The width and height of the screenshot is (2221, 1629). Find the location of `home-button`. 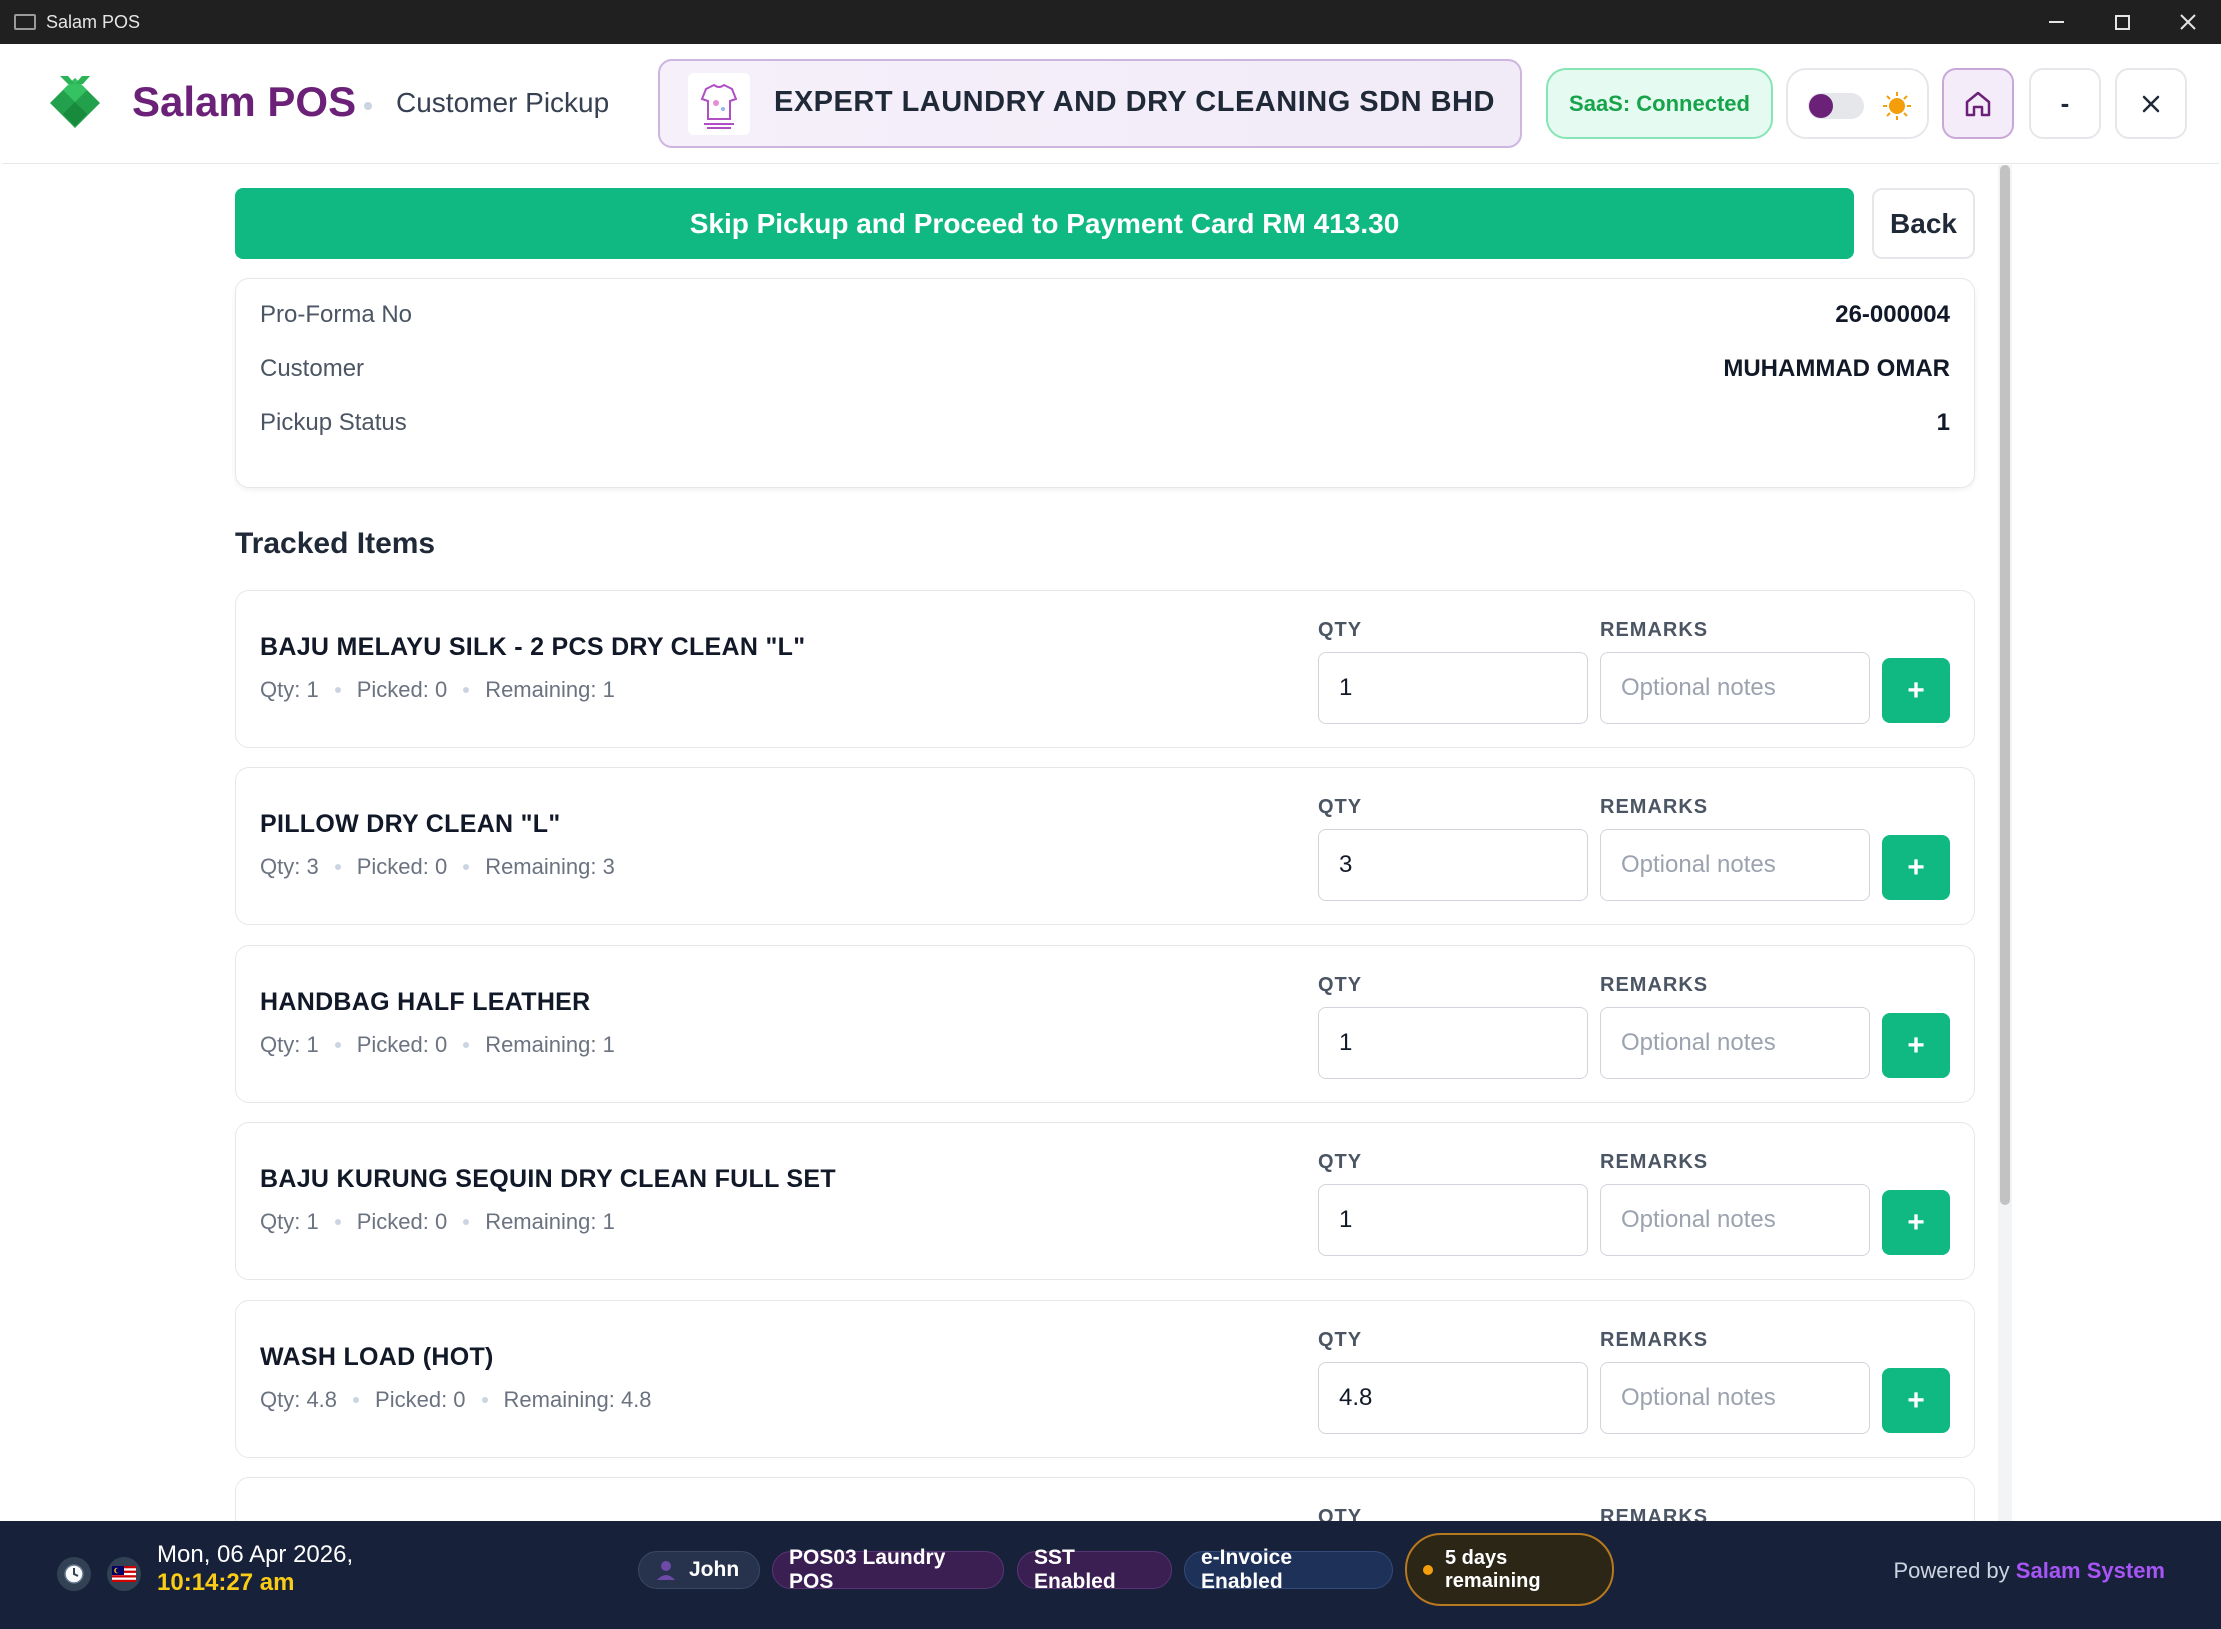

home-button is located at coordinates (1978, 103).